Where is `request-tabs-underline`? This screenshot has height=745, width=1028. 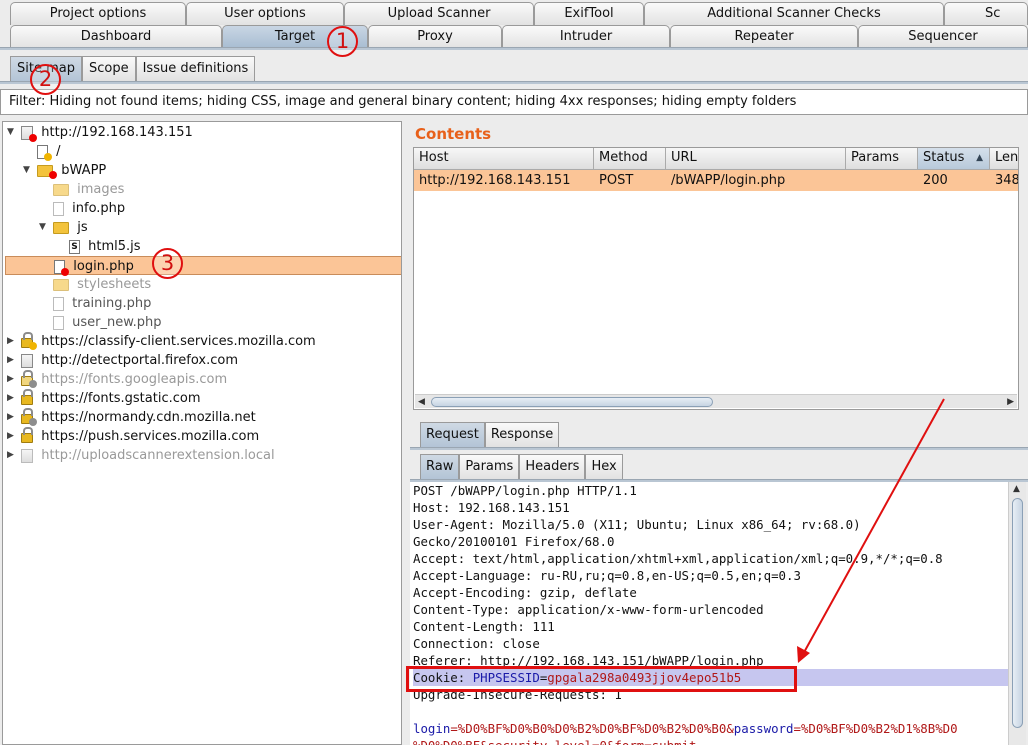
request-tabs-underline is located at coordinates (719, 448).